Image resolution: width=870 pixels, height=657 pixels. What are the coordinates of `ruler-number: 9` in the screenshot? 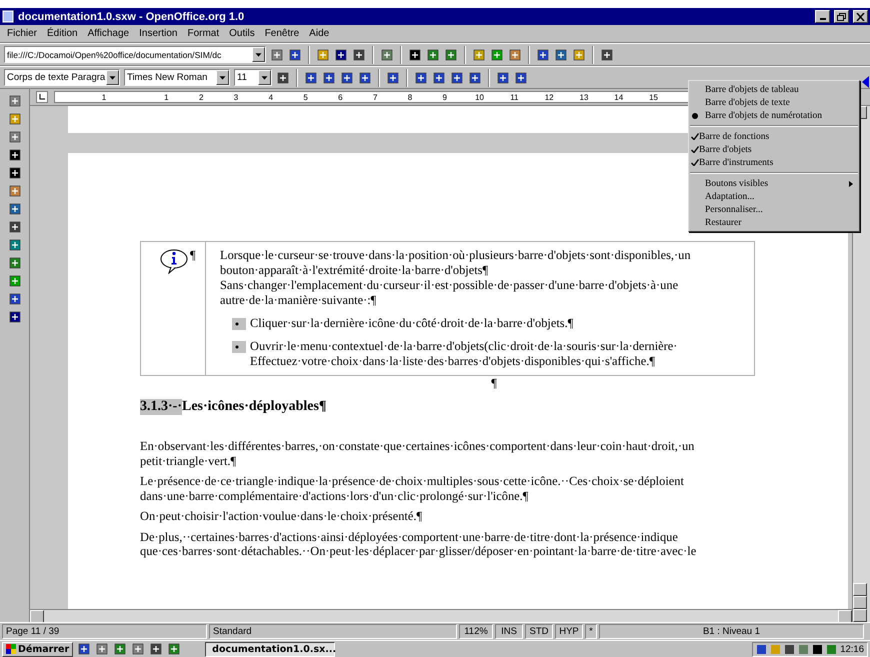 It's located at (445, 97).